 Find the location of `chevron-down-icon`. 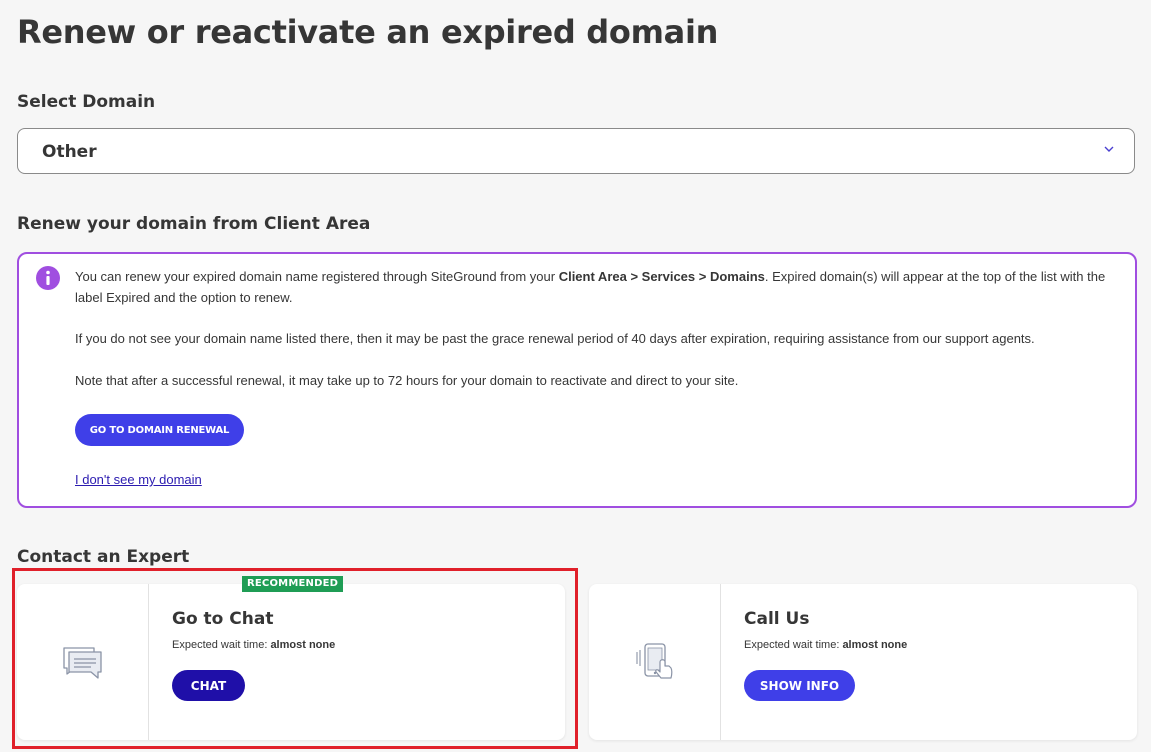

chevron-down-icon is located at coordinates (1109, 149).